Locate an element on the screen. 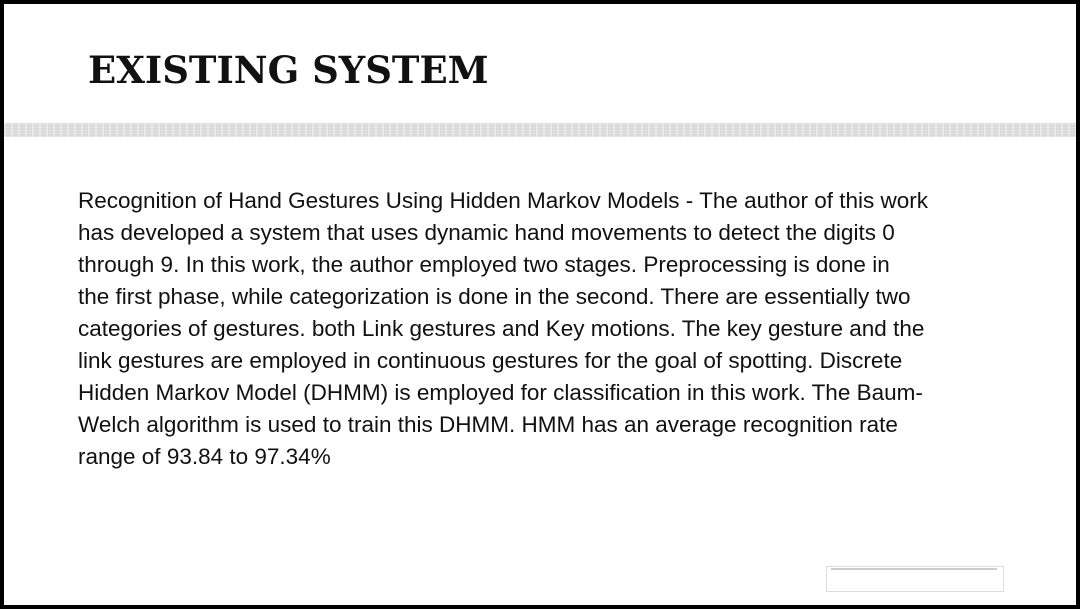 The width and height of the screenshot is (1080, 609). slide-title: EXISTING SYSTEM is located at coordinates (288, 70).